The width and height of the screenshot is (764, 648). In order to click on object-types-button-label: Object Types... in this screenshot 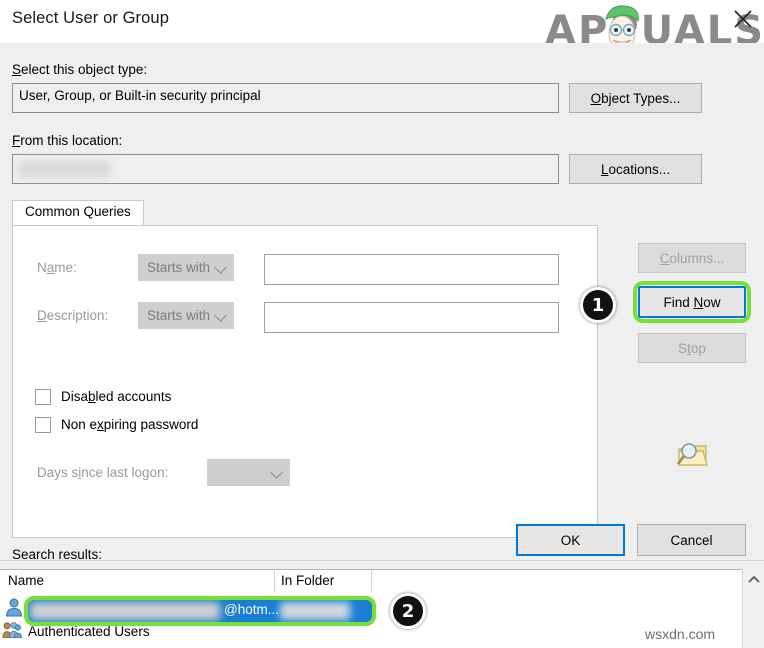, I will do `click(635, 98)`.